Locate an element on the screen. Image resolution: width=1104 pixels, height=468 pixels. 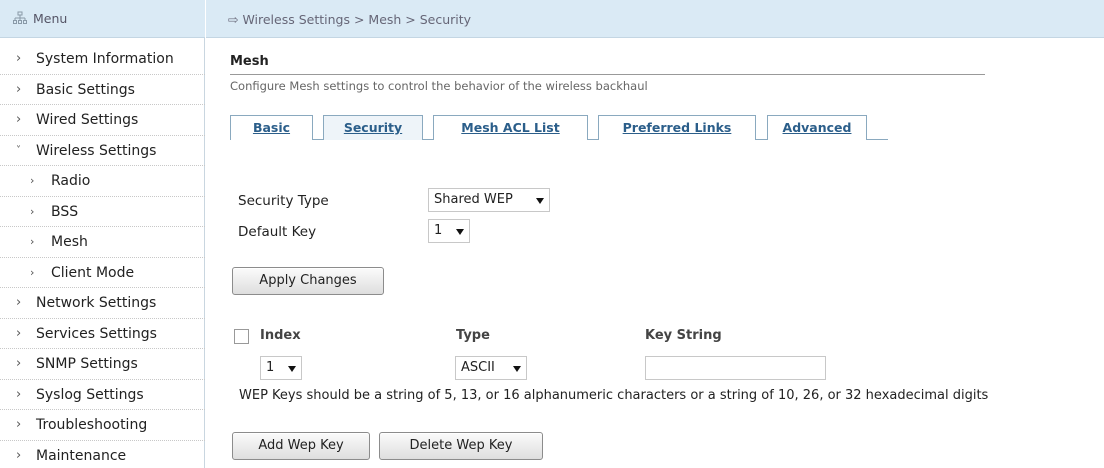
sidebar-item-label: BSS is located at coordinates (65, 211).